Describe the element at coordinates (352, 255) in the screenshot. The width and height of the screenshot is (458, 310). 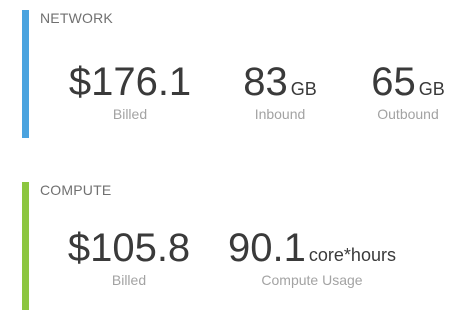
I see `compute-usage-unit: core*hours` at that location.